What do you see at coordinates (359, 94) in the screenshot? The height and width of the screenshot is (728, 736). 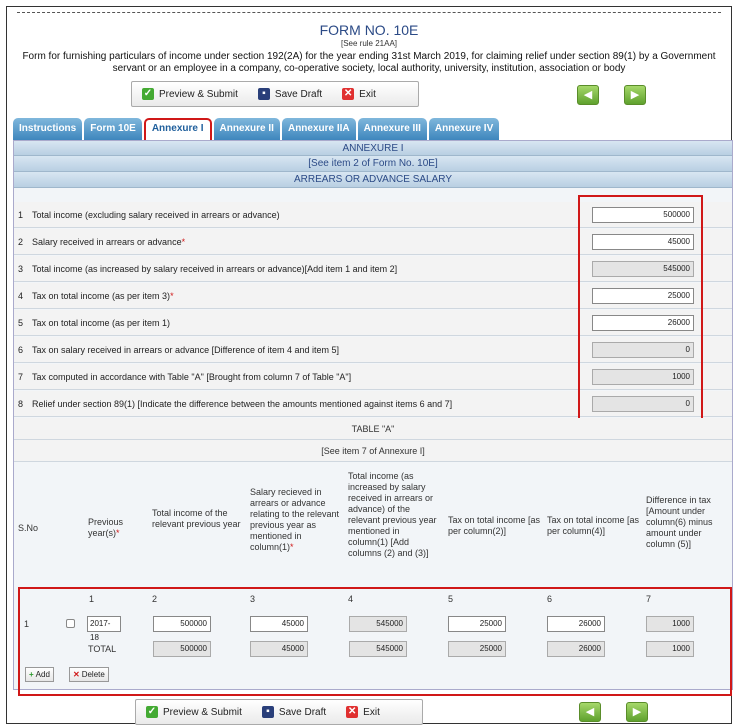 I see `exit-button: ✕ Exit` at bounding box center [359, 94].